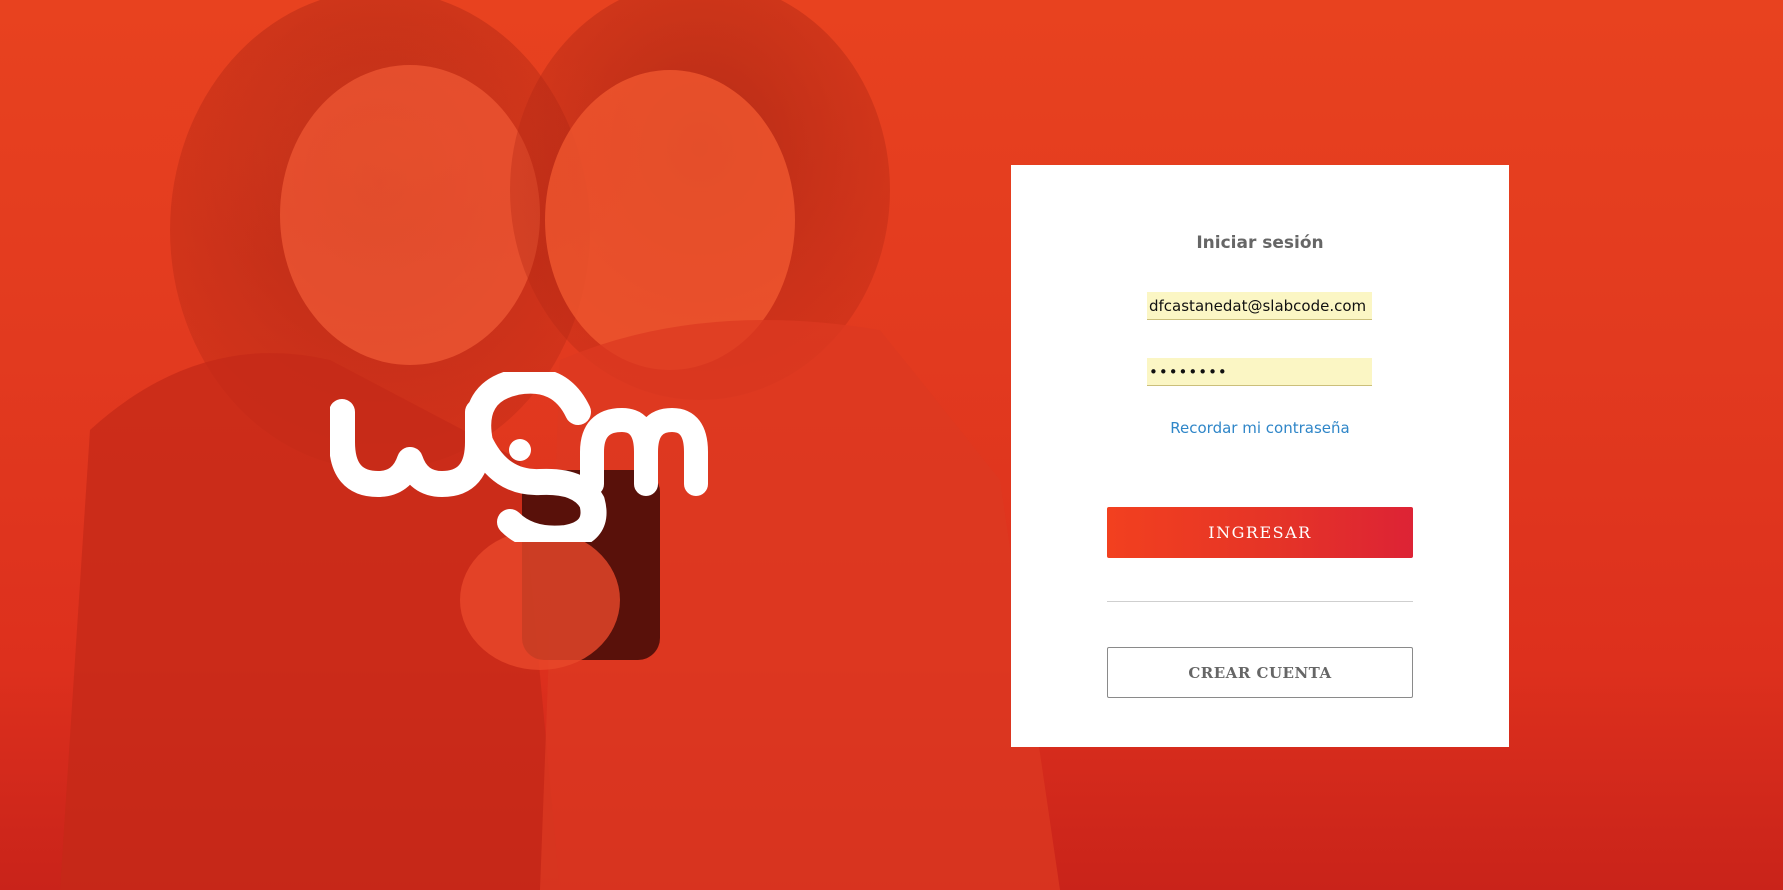 This screenshot has height=890, width=1783. What do you see at coordinates (1259, 372) in the screenshot?
I see `password-field` at bounding box center [1259, 372].